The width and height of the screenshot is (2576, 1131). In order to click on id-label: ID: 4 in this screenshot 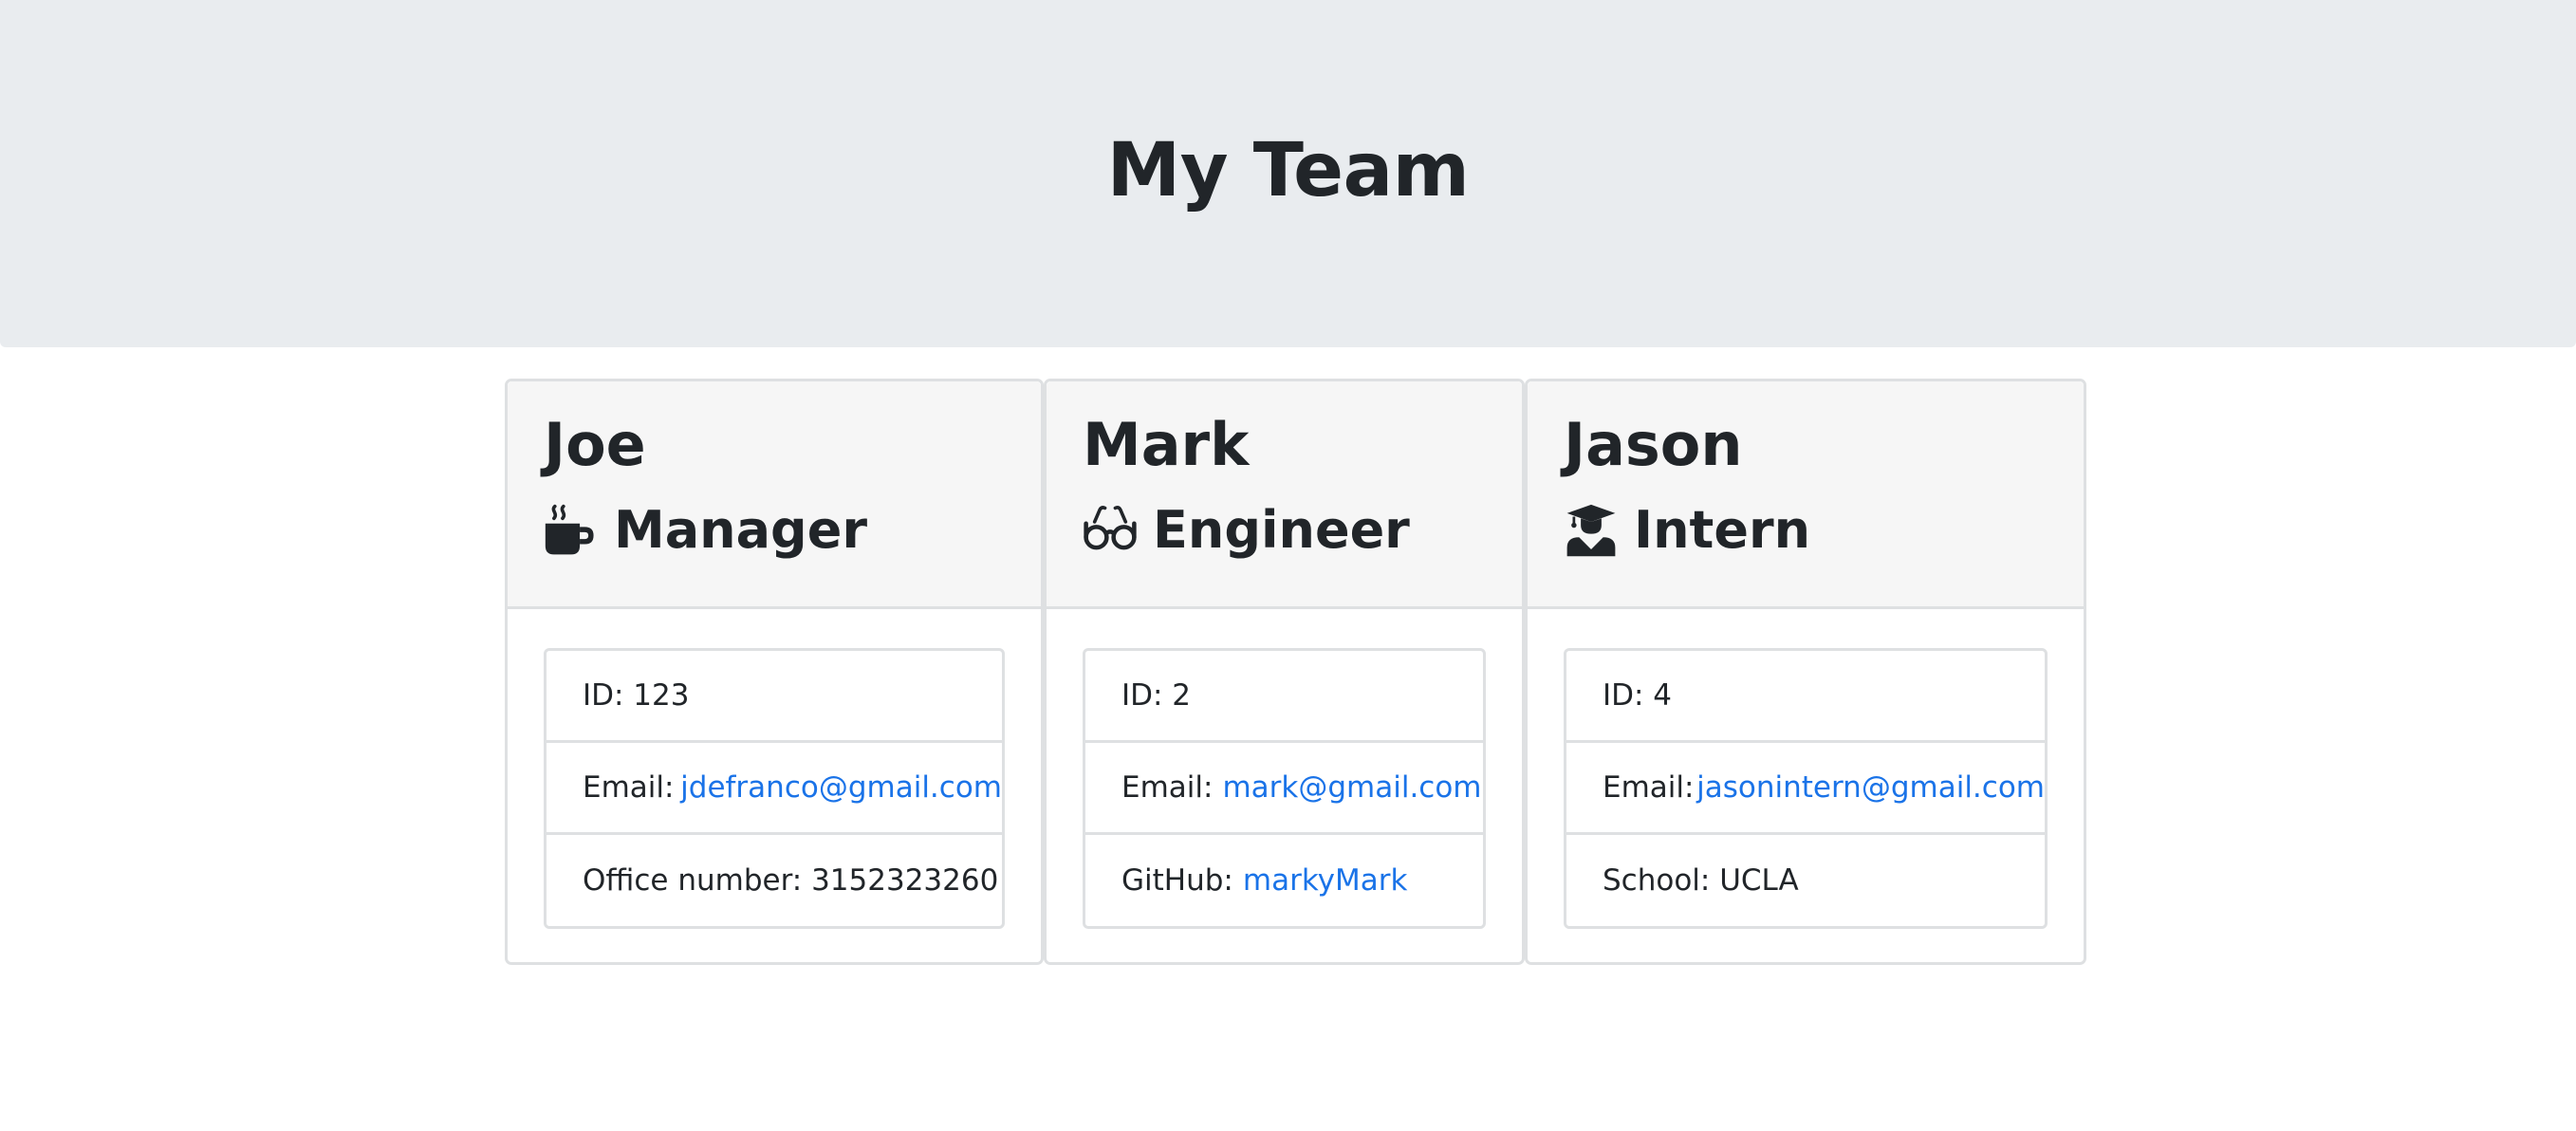, I will do `click(1638, 695)`.